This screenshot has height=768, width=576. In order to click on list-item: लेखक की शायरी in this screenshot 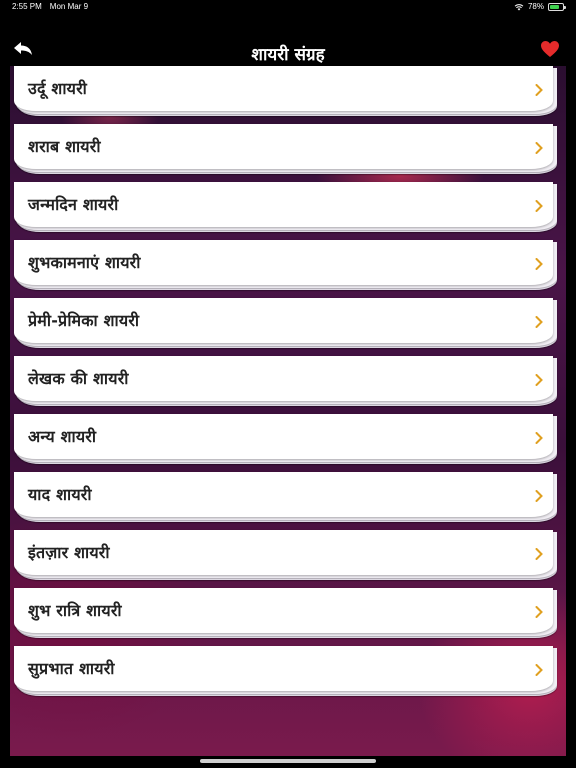, I will do `click(286, 385)`.